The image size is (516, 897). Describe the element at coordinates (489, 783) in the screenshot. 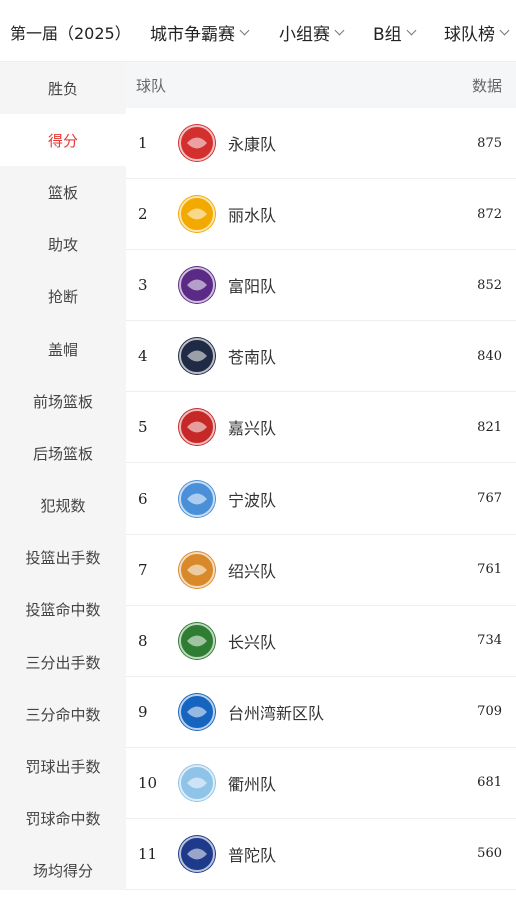

I see `stat-value: 681` at that location.